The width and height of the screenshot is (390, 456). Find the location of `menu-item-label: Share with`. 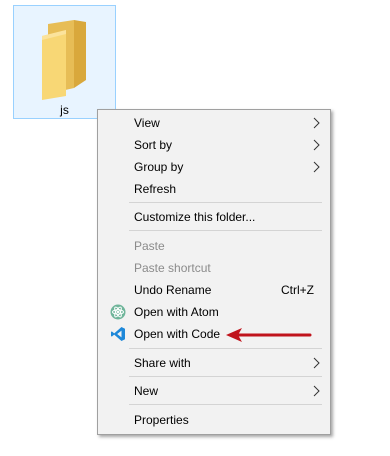

menu-item-label: Share with is located at coordinates (162, 363).